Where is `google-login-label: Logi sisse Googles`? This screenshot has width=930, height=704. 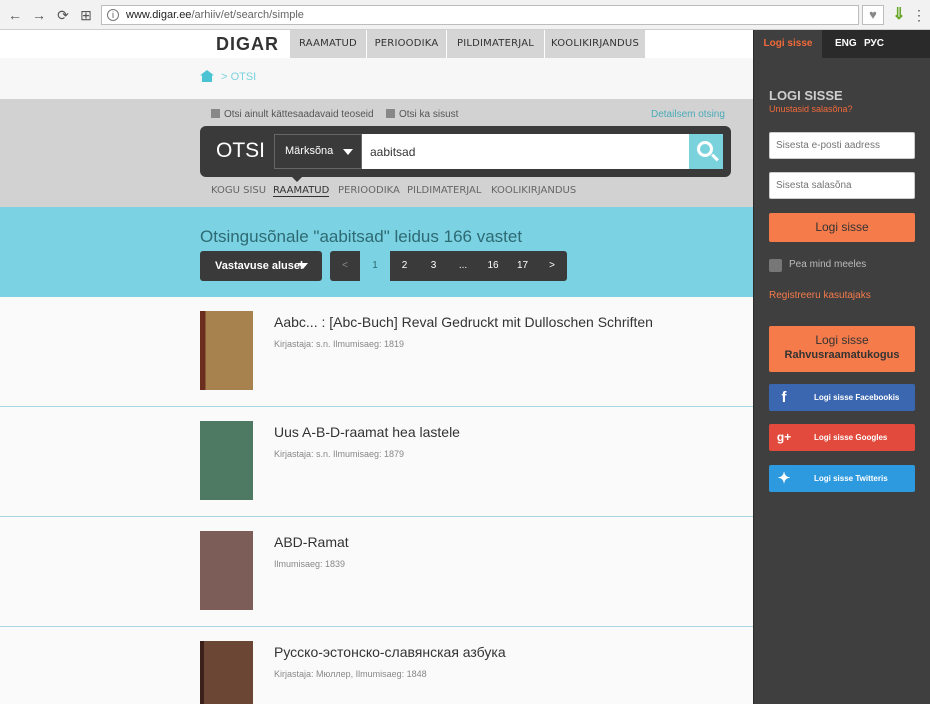 google-login-label: Logi sisse Googles is located at coordinates (851, 437).